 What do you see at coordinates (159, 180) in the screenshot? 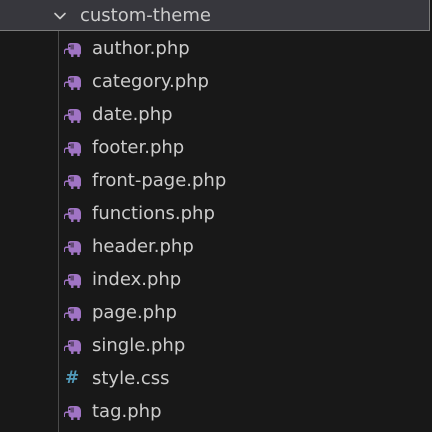
I see `file-label: front-page.php` at bounding box center [159, 180].